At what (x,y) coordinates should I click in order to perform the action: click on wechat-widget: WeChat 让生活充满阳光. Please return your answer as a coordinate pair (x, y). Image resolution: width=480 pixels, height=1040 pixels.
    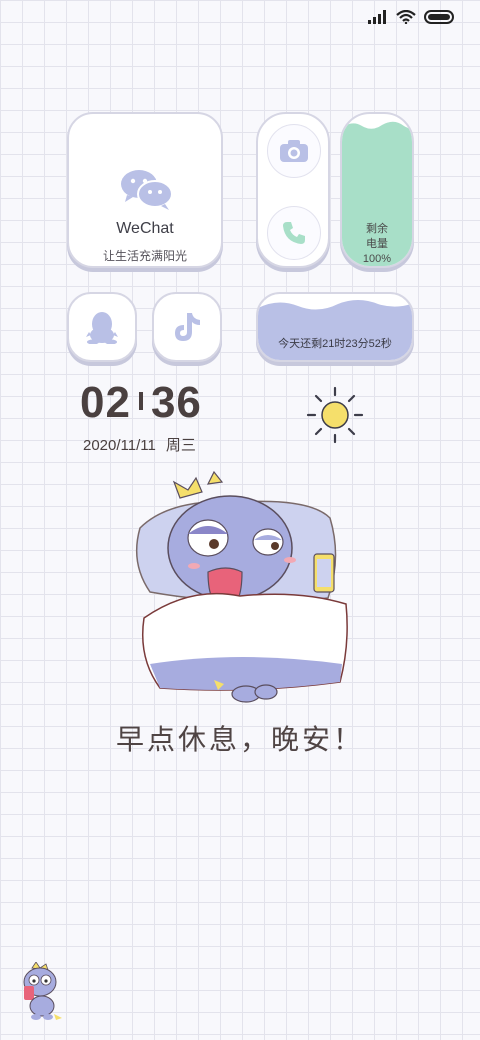
    Looking at the image, I should click on (145, 190).